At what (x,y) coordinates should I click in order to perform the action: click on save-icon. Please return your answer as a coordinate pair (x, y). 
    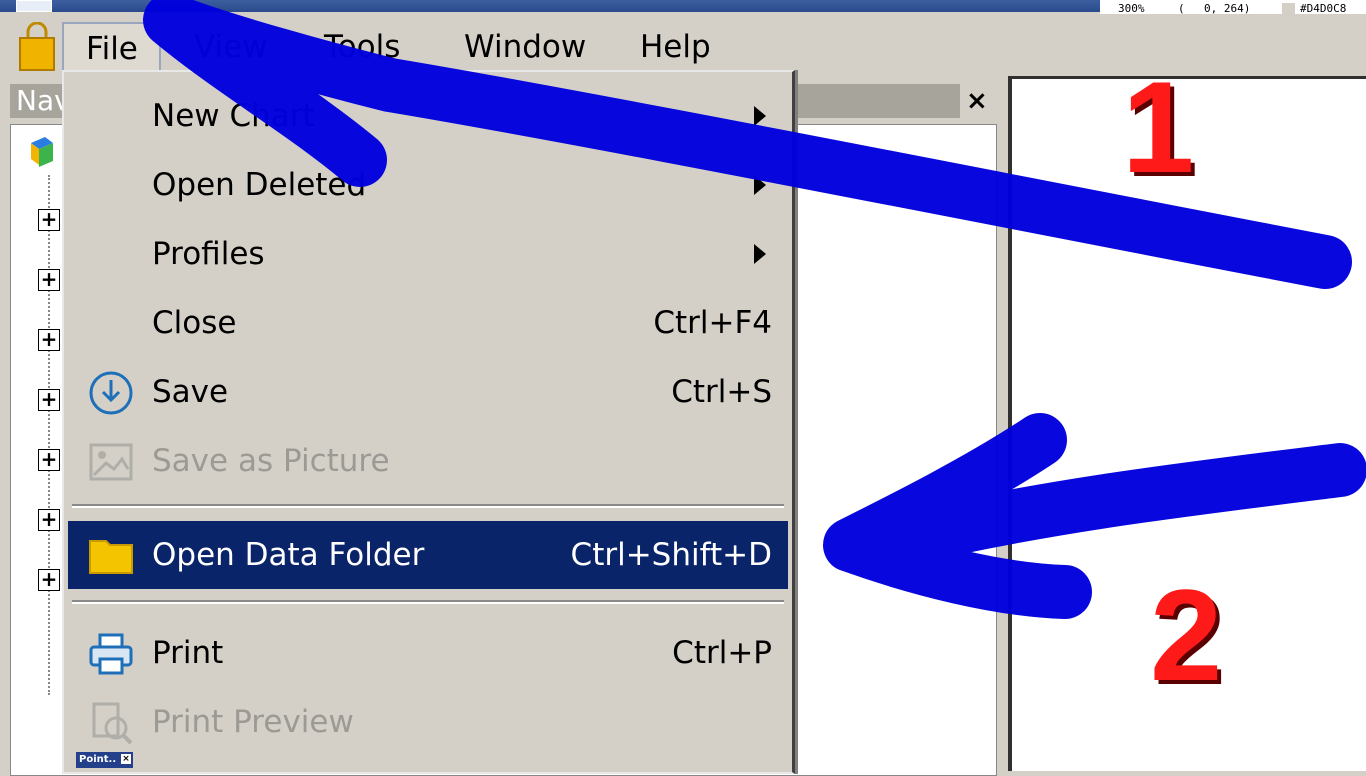
    Looking at the image, I should click on (111, 393).